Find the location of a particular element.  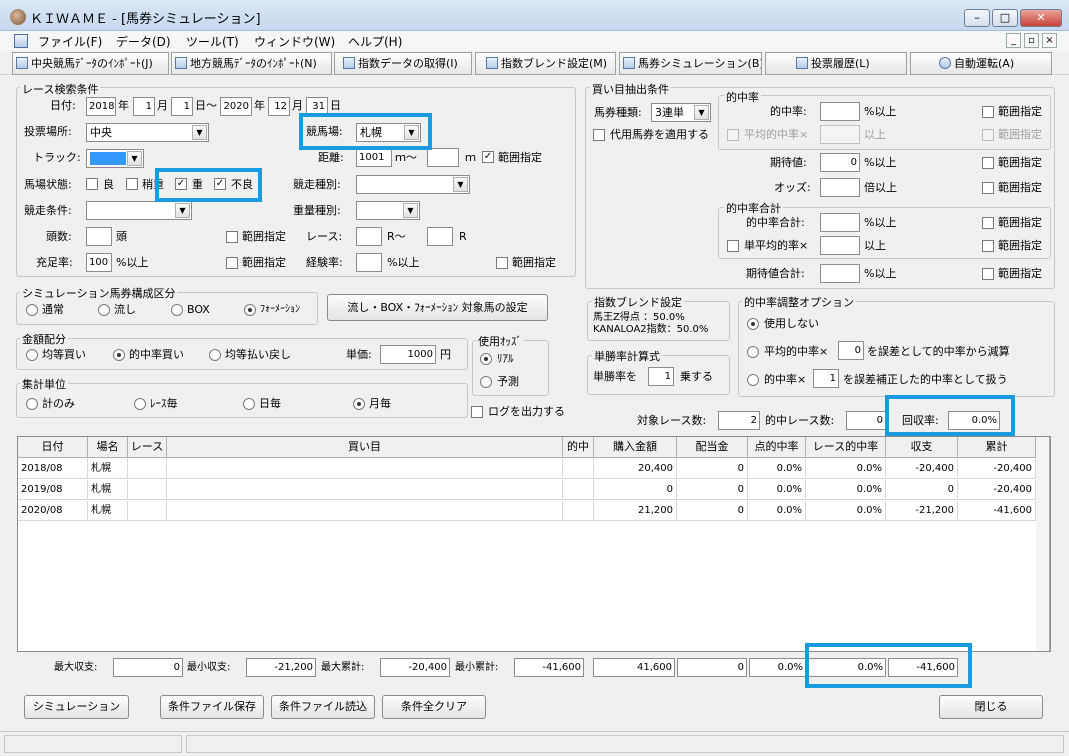

ev-sum-range-checkbox is located at coordinates (988, 274).